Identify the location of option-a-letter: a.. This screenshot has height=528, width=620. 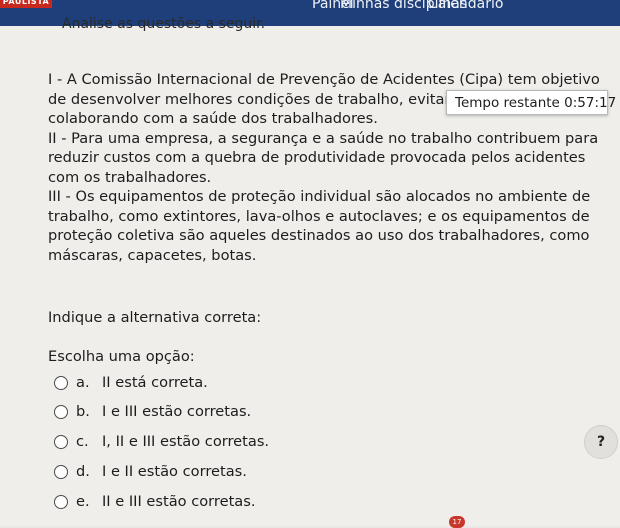
(83, 382).